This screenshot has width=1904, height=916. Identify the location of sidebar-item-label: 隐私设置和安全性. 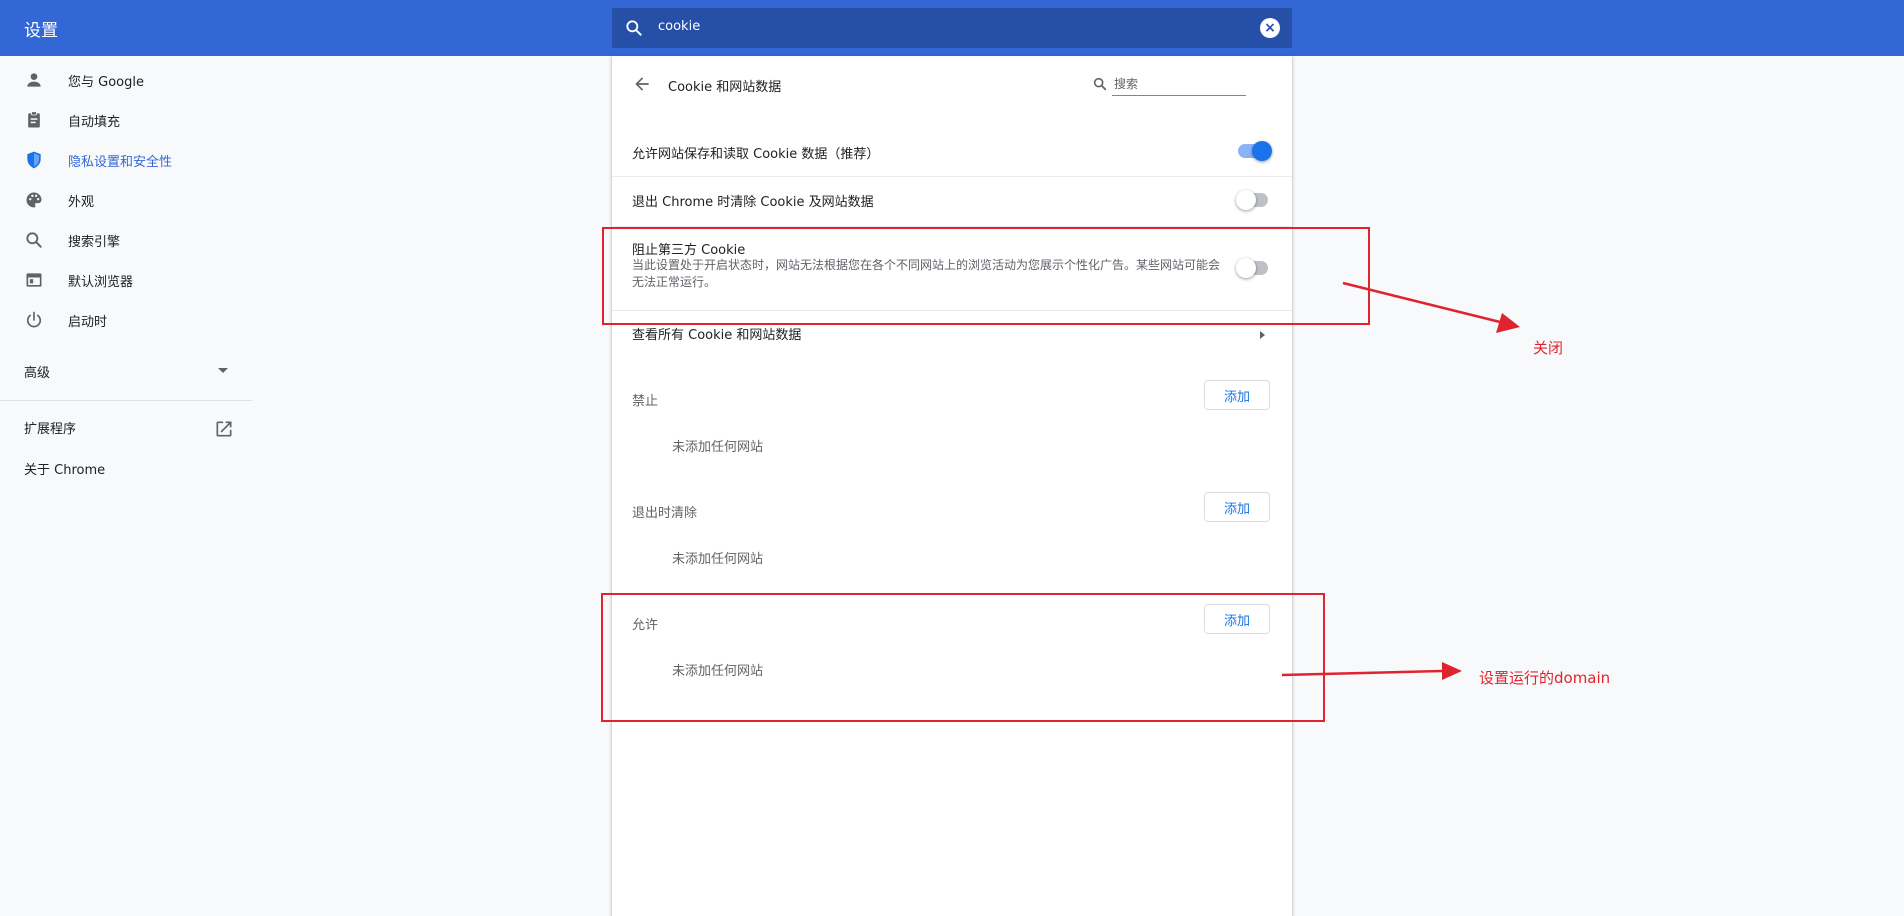
(120, 162).